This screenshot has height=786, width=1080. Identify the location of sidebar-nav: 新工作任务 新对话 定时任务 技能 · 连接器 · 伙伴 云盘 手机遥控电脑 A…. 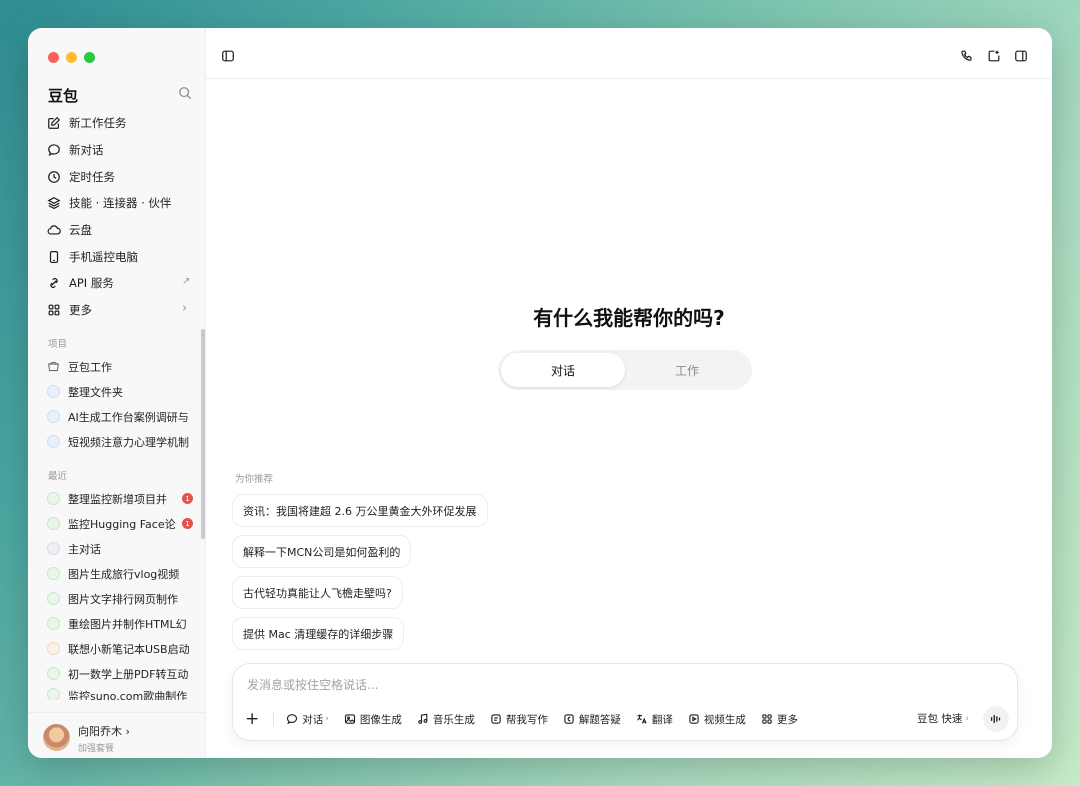
(119, 217).